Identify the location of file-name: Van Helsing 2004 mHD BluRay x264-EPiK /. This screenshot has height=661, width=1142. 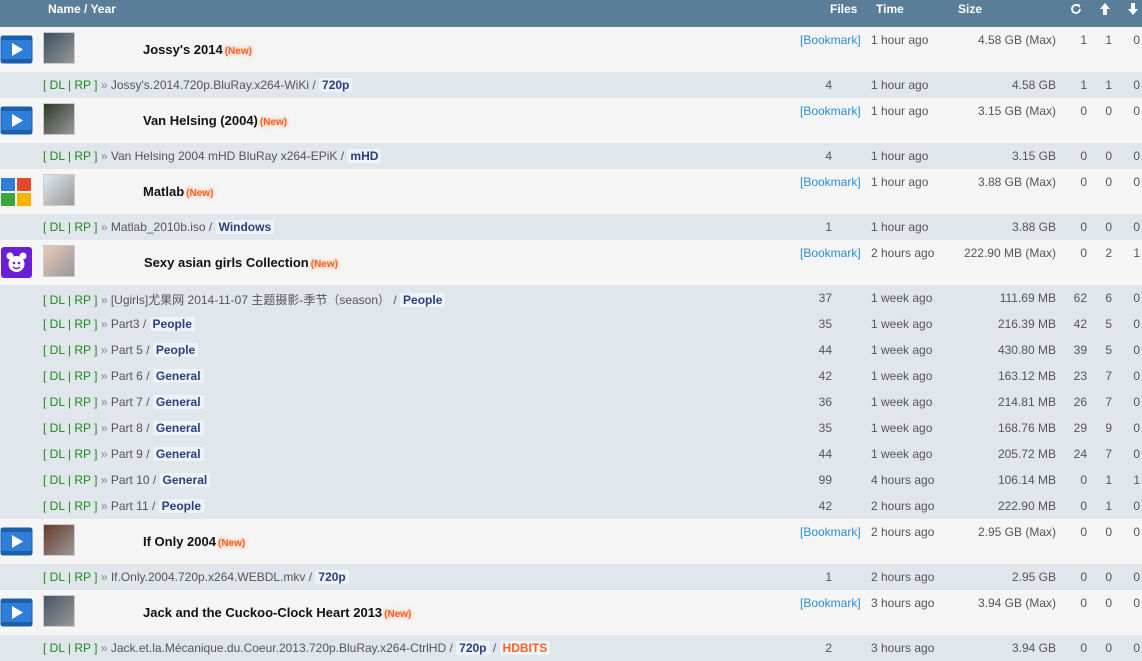
(229, 156).